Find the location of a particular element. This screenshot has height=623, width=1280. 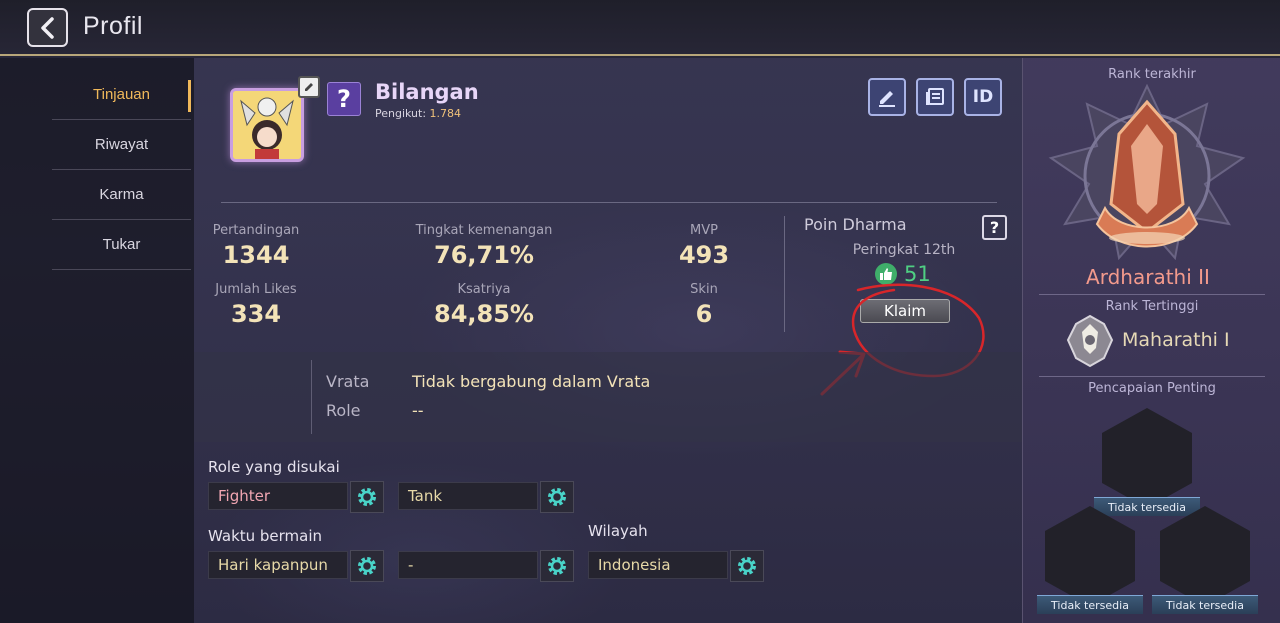

page-title: Profil is located at coordinates (113, 26).